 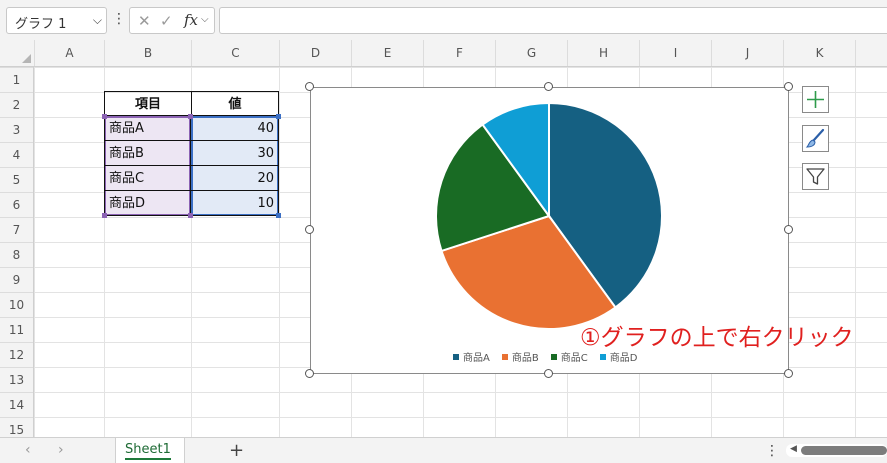 I want to click on table-cell-item: 商品C, so click(x=147, y=178).